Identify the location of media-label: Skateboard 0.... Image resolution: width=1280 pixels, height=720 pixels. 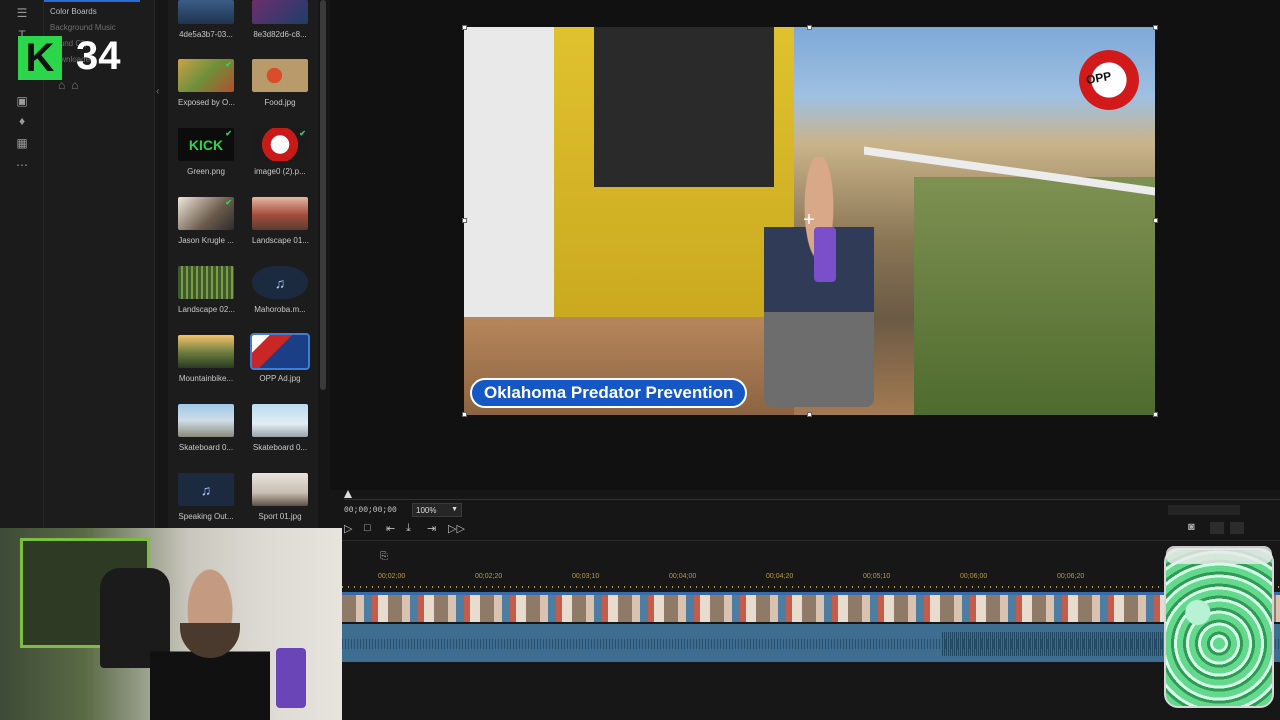
(206, 447).